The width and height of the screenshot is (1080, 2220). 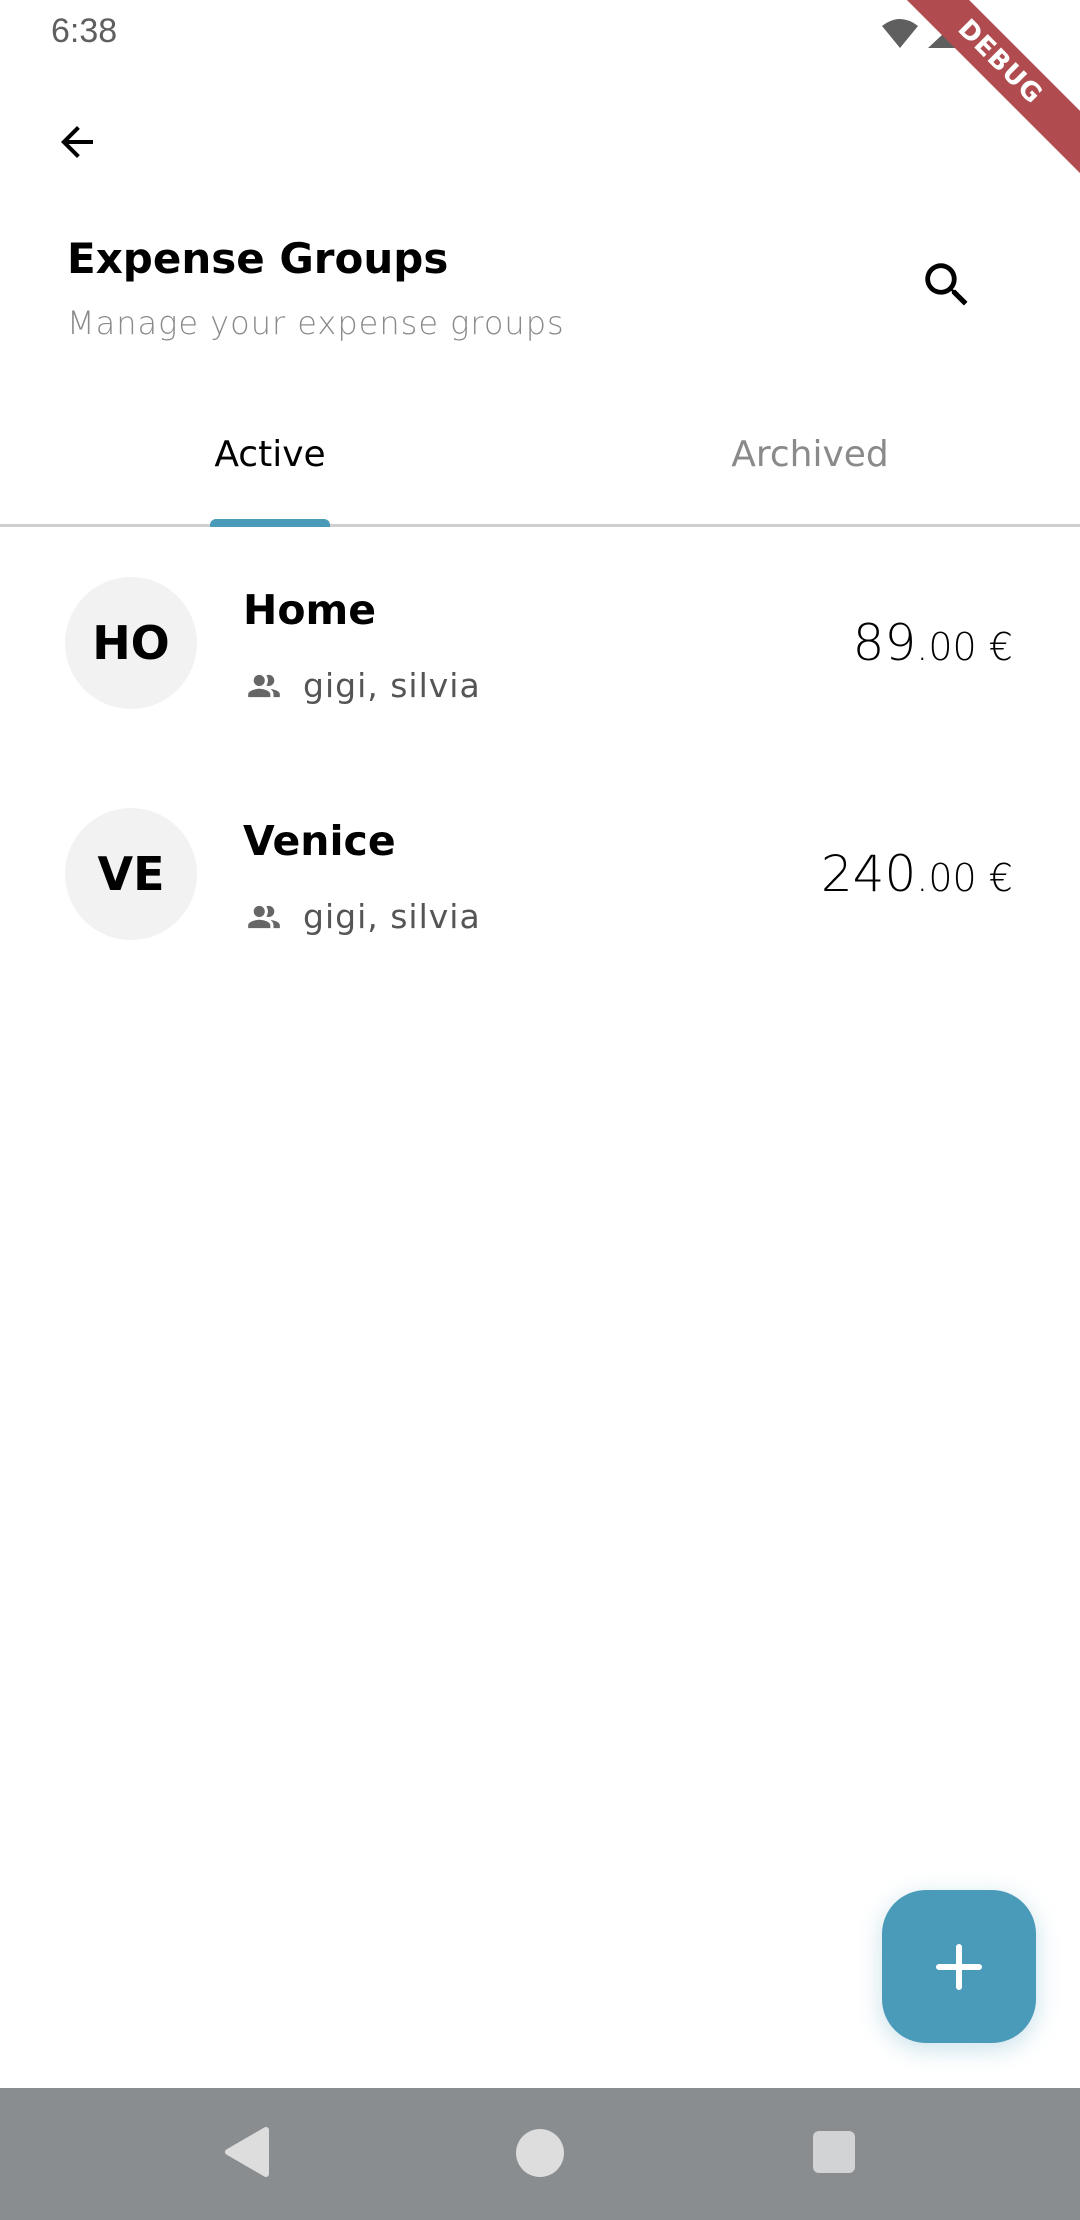 What do you see at coordinates (540, 525) in the screenshot?
I see `tab-divider` at bounding box center [540, 525].